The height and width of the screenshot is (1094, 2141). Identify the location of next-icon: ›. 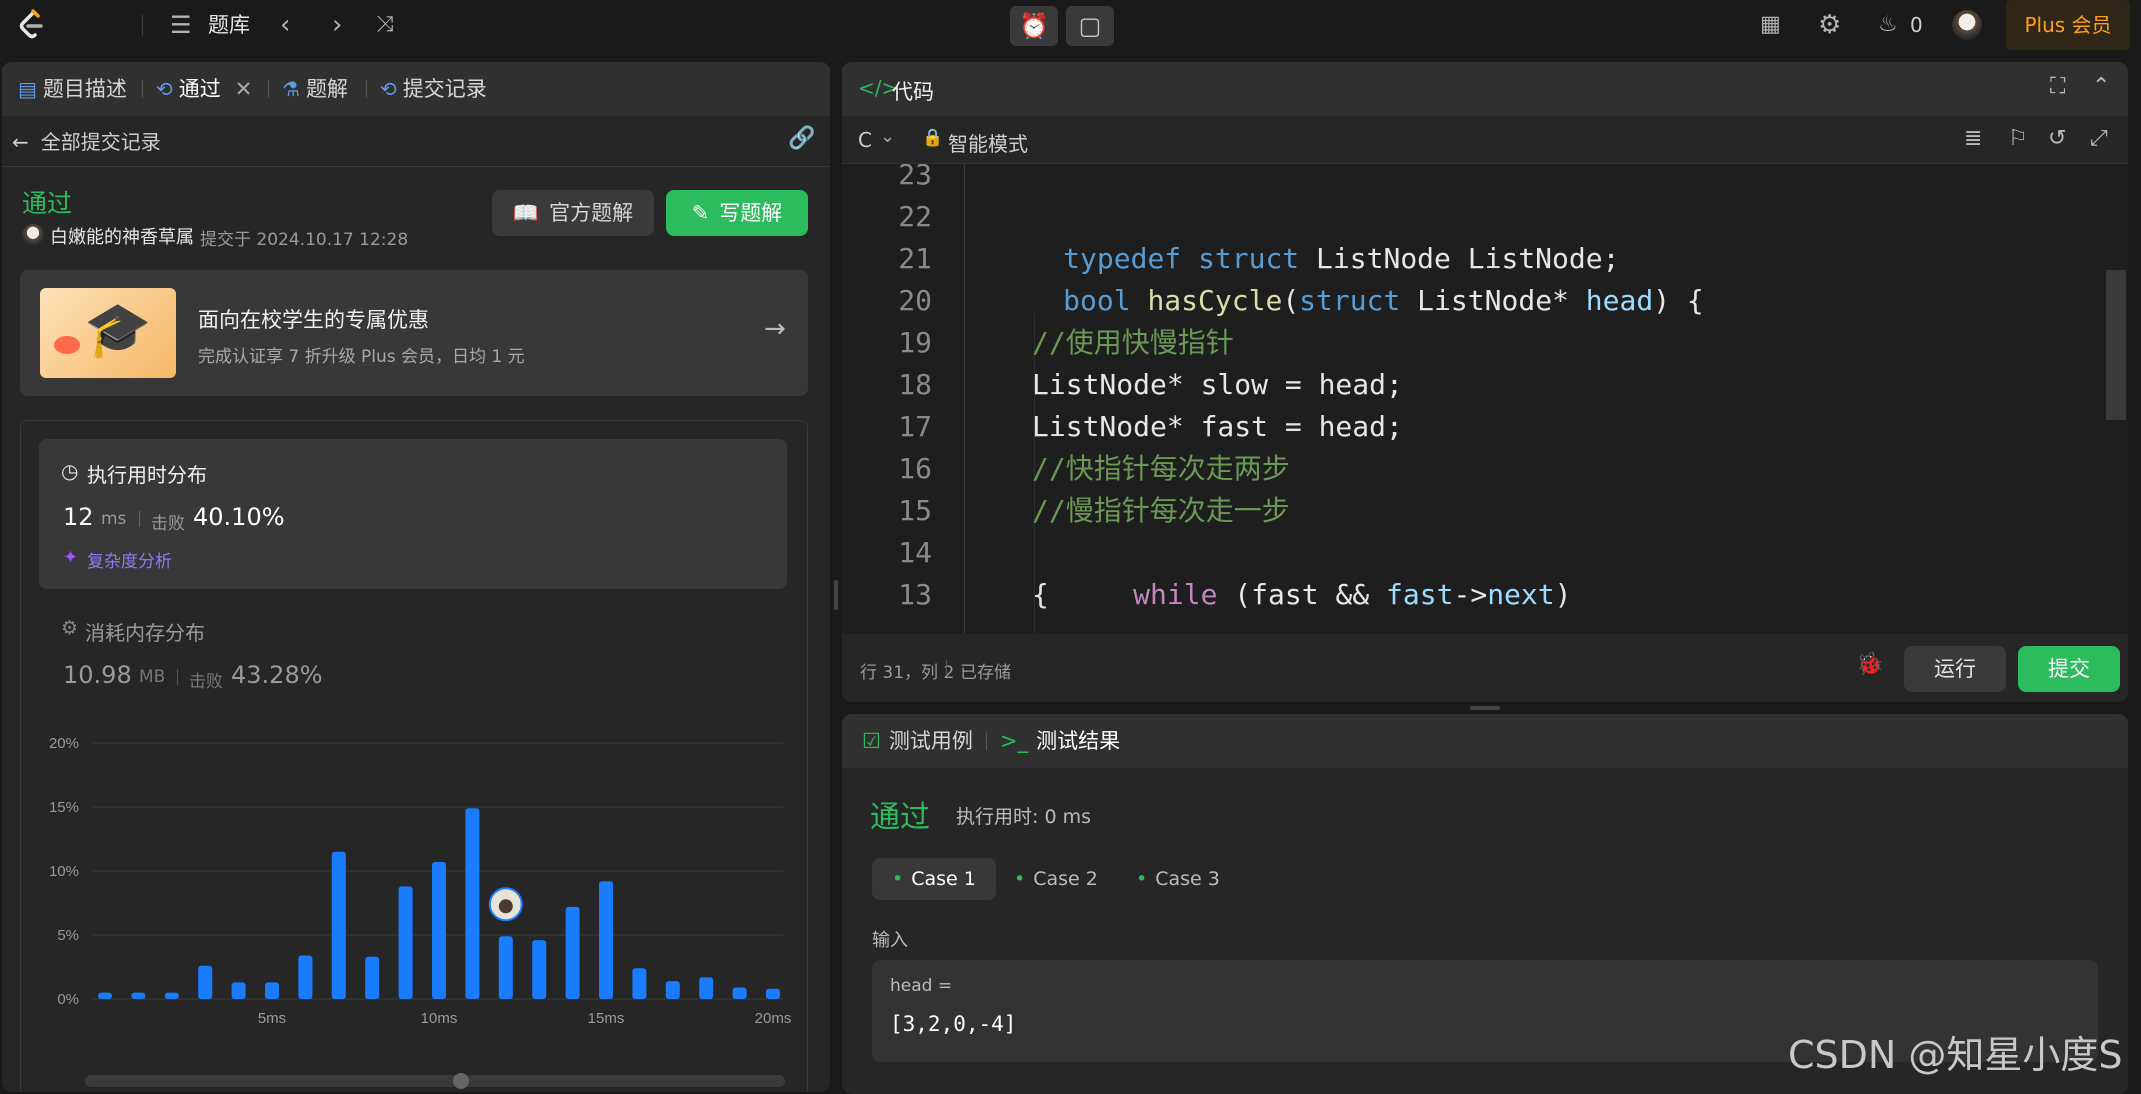
(337, 25).